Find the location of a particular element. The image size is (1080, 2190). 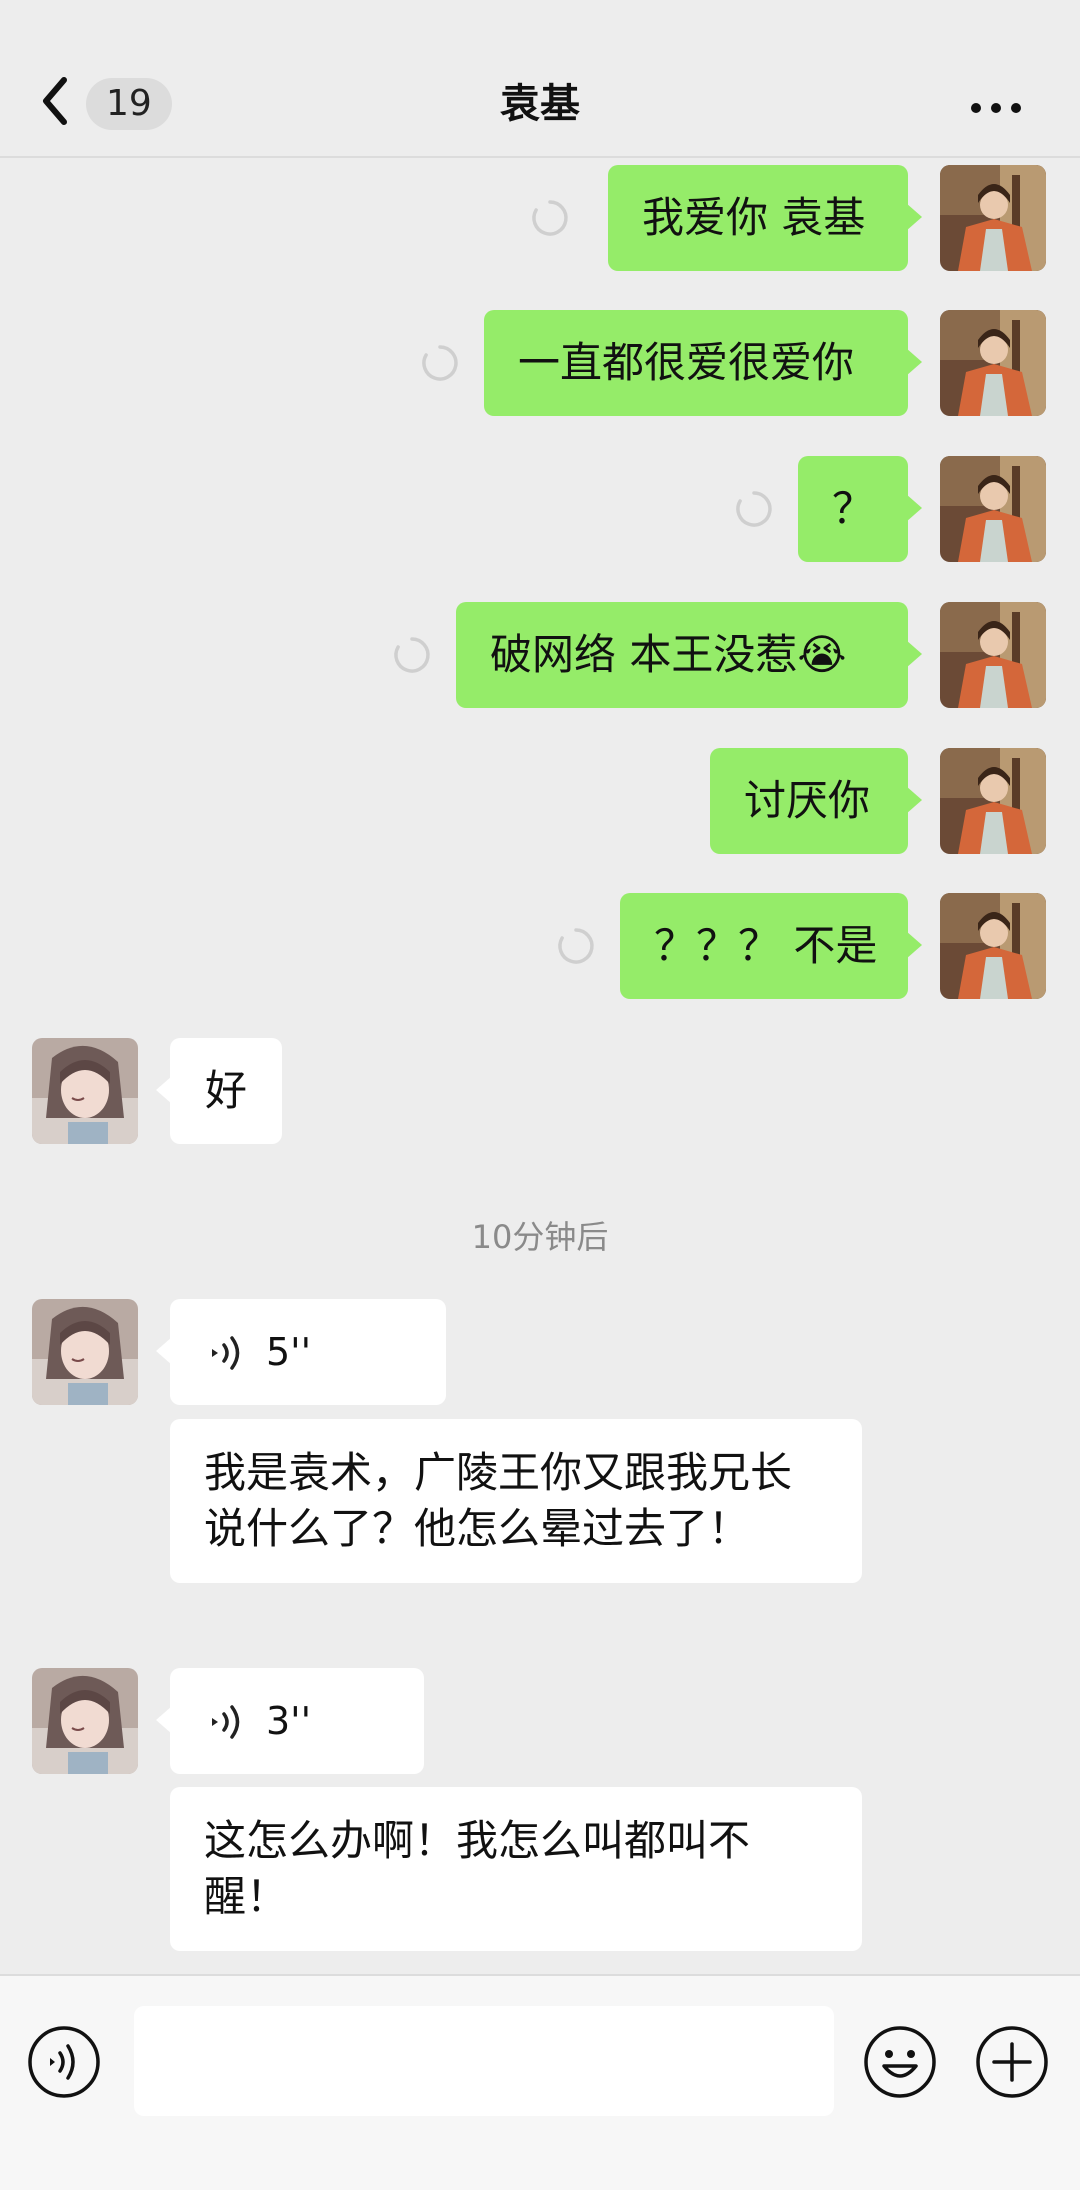

sent-bubble: 一直都很爱很爱你 is located at coordinates (703, 363).